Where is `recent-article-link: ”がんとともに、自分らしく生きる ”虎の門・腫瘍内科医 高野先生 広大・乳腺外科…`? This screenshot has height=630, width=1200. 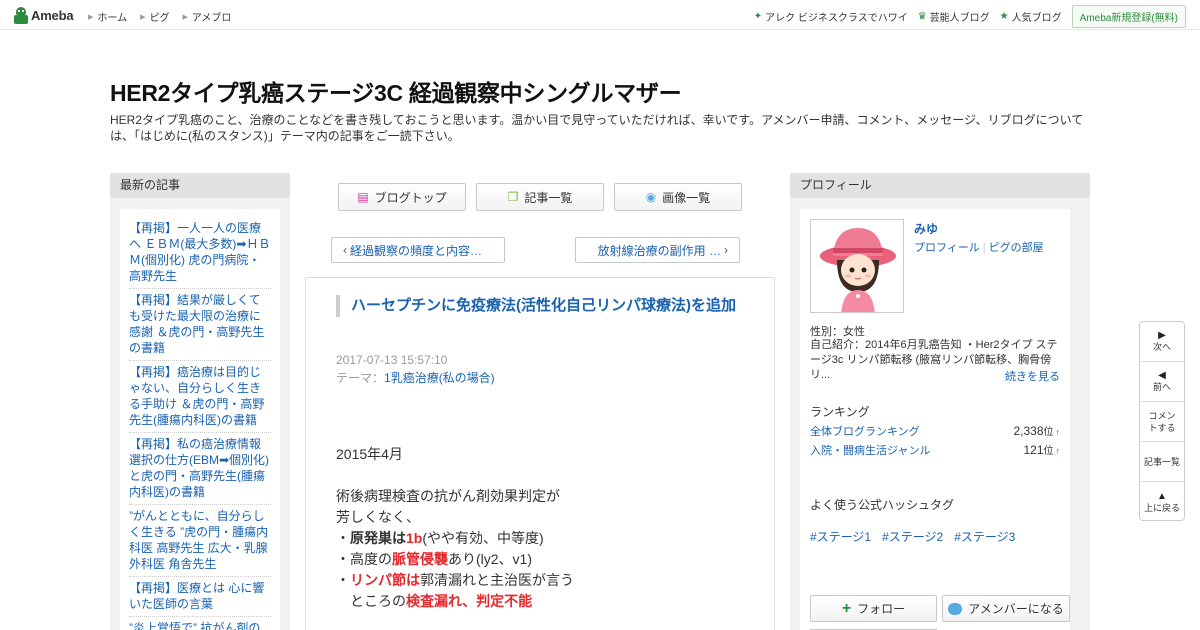
recent-article-link: ”がんとともに、自分らしく生きる ”虎の門・腫瘍内科医 高野先生 広大・乳腺外科… is located at coordinates (200, 541).